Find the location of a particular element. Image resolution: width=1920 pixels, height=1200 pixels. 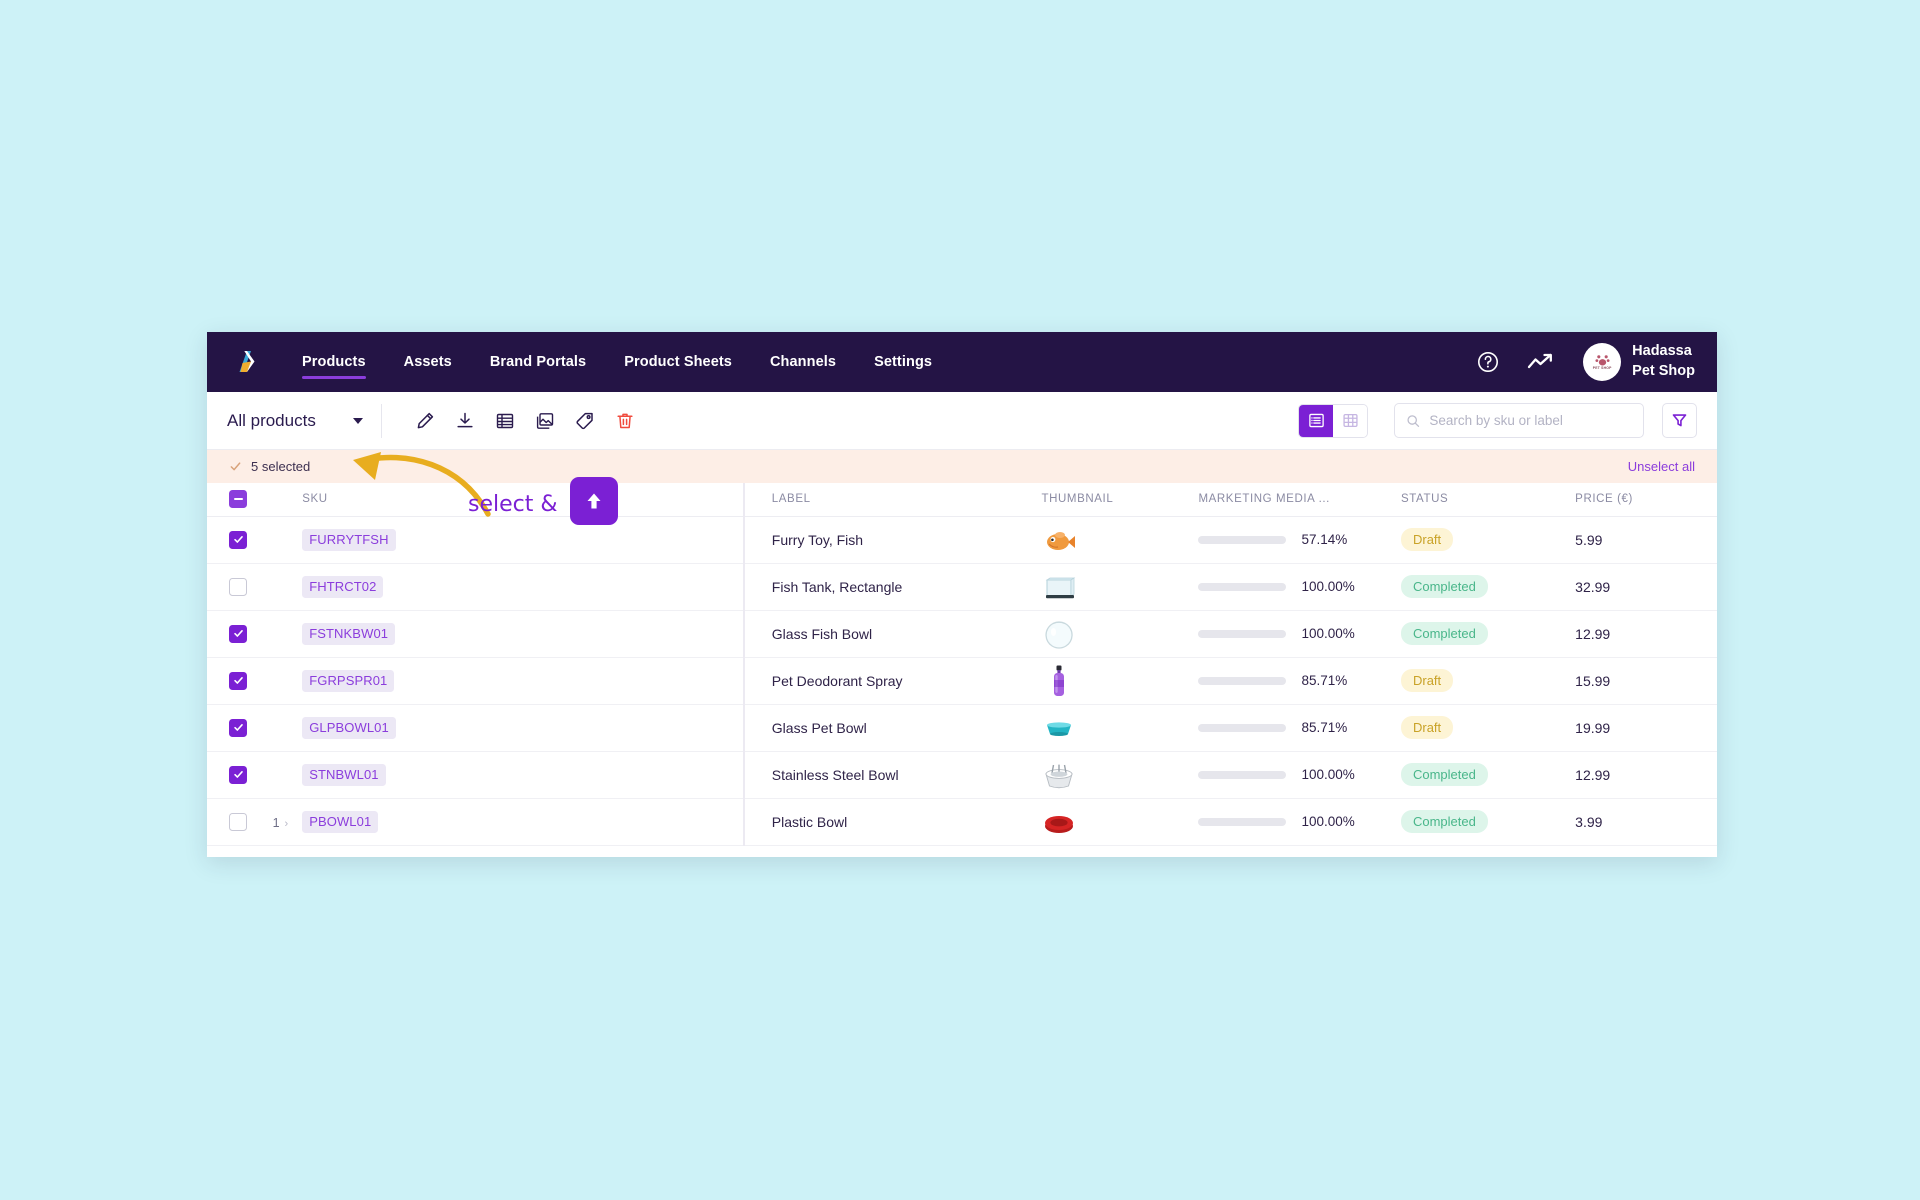

user-menu: PET SHOP Hadassa Pet Shop is located at coordinates (1639, 361).